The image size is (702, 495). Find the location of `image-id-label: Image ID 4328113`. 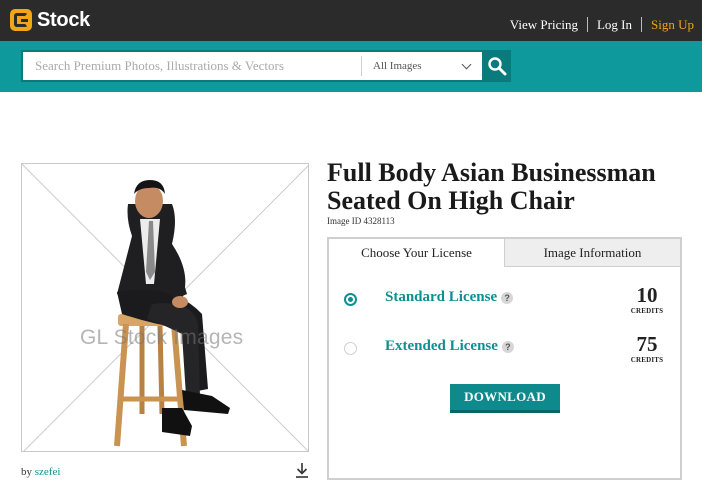

image-id-label: Image ID 4328113 is located at coordinates (361, 221).